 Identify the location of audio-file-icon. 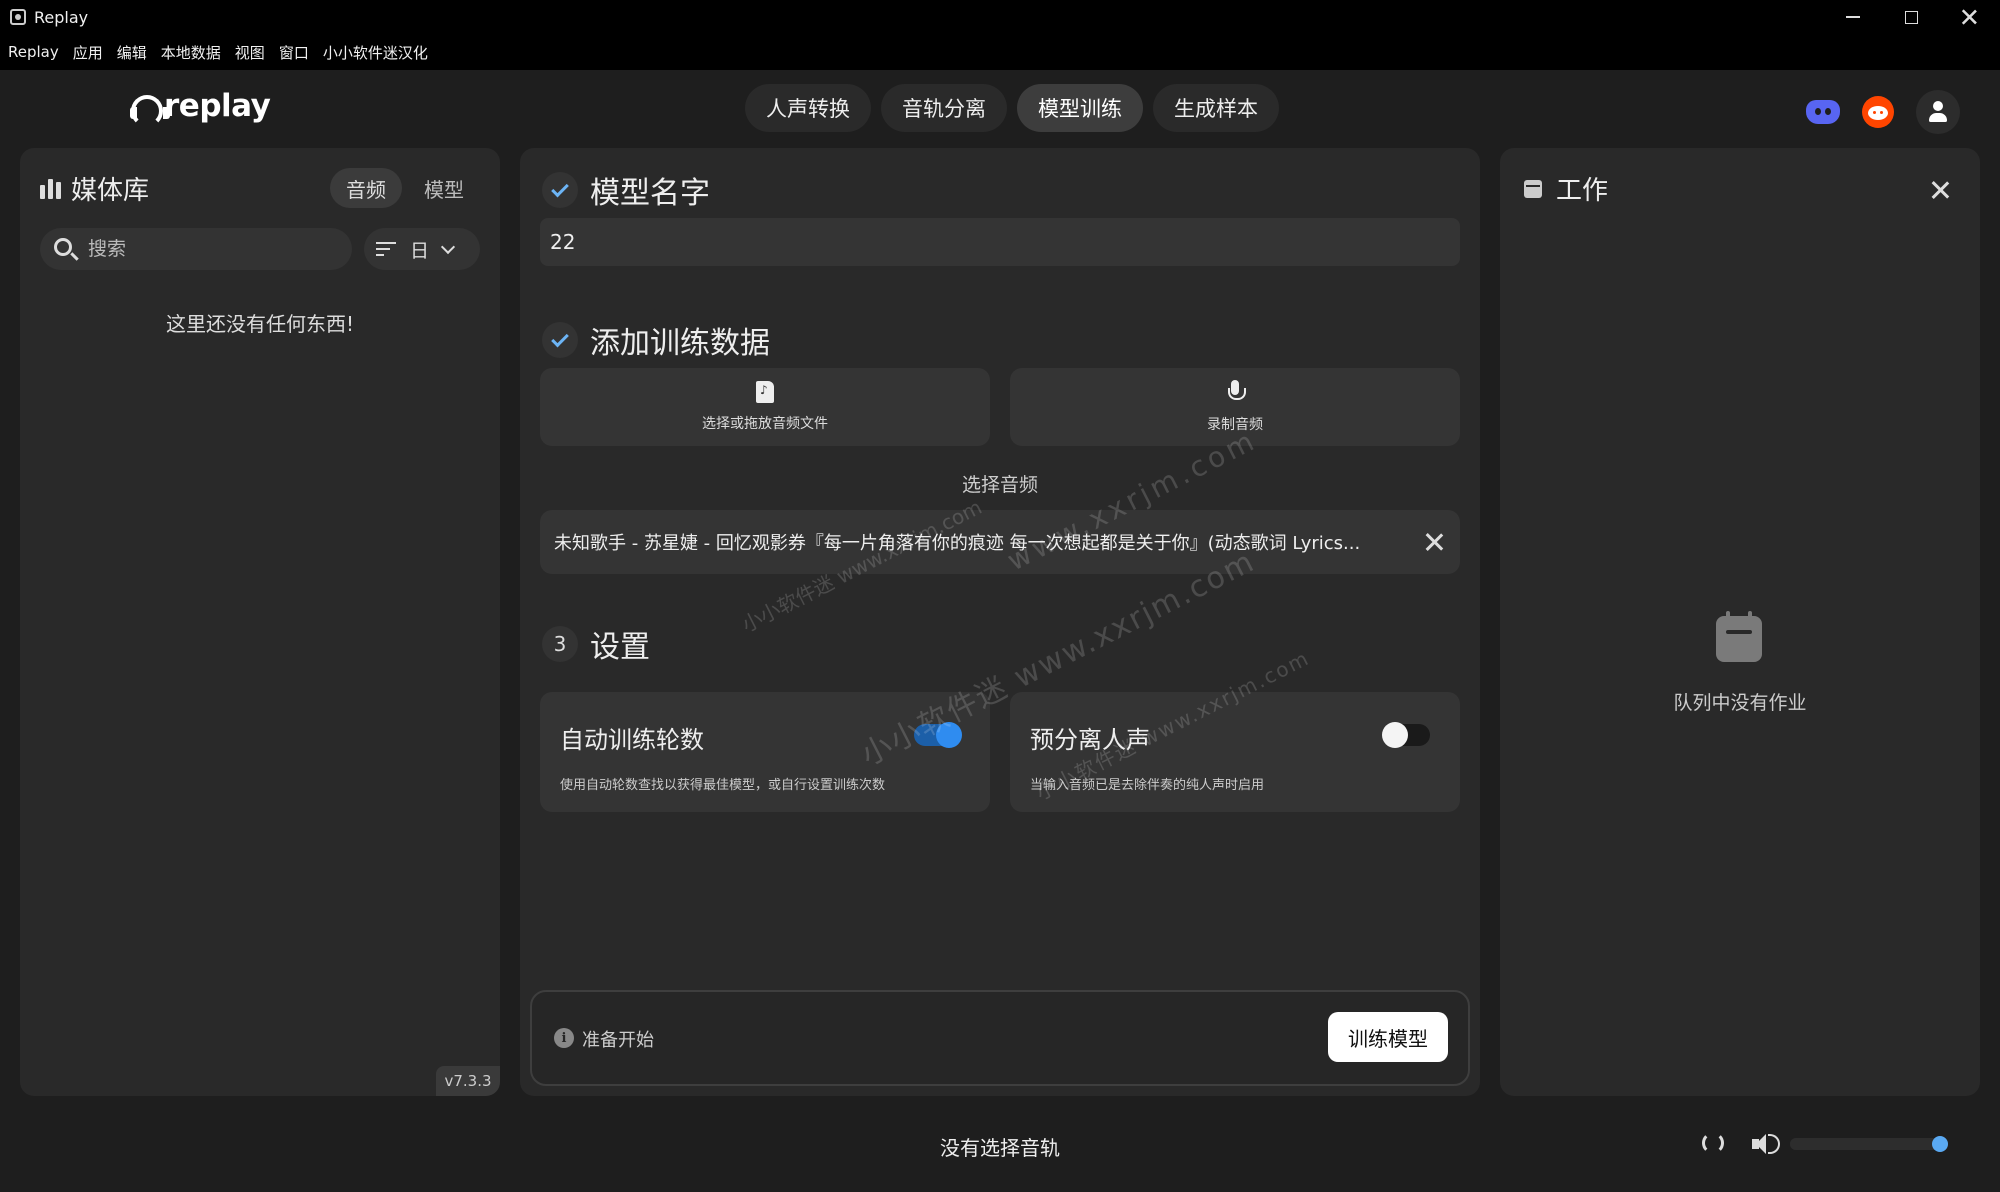
(765, 392).